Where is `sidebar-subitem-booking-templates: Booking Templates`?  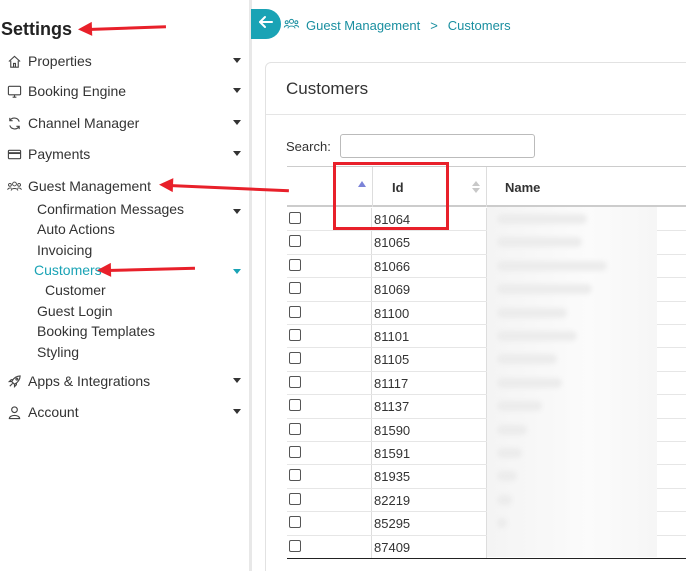
sidebar-subitem-booking-templates: Booking Templates is located at coordinates (96, 331).